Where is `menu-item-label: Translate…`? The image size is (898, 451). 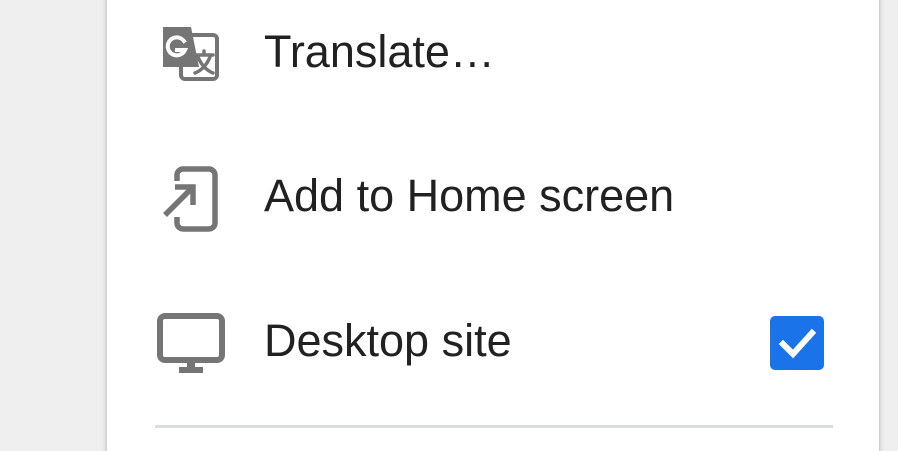 menu-item-label: Translate… is located at coordinates (379, 51).